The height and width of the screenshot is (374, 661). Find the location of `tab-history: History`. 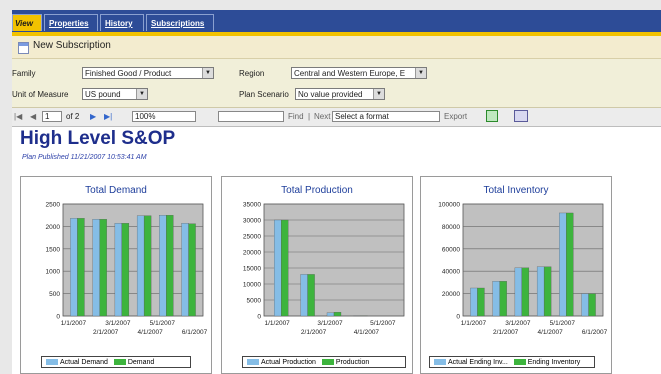

tab-history: History is located at coordinates (122, 22).